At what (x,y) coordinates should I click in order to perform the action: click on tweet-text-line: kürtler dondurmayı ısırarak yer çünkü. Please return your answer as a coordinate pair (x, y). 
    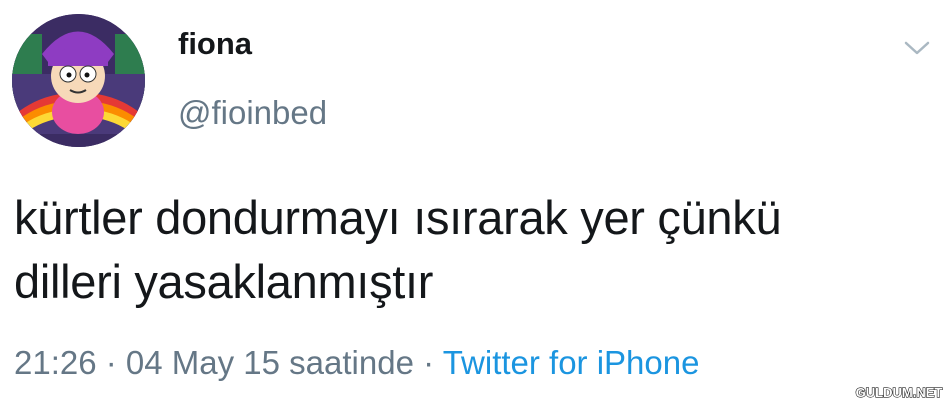
    Looking at the image, I should click on (398, 217).